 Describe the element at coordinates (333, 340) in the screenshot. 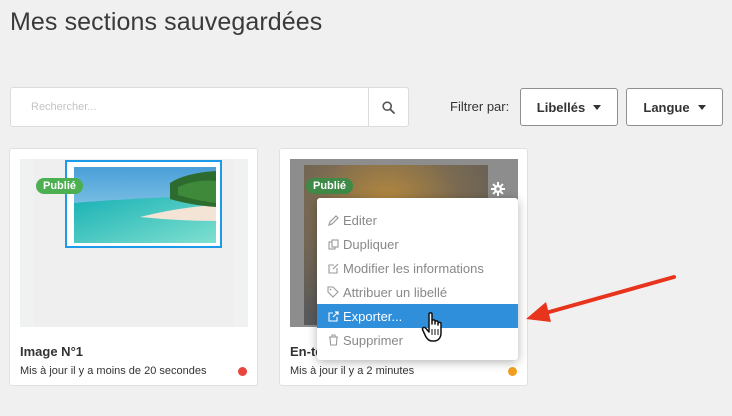

I see `trash-icon` at that location.